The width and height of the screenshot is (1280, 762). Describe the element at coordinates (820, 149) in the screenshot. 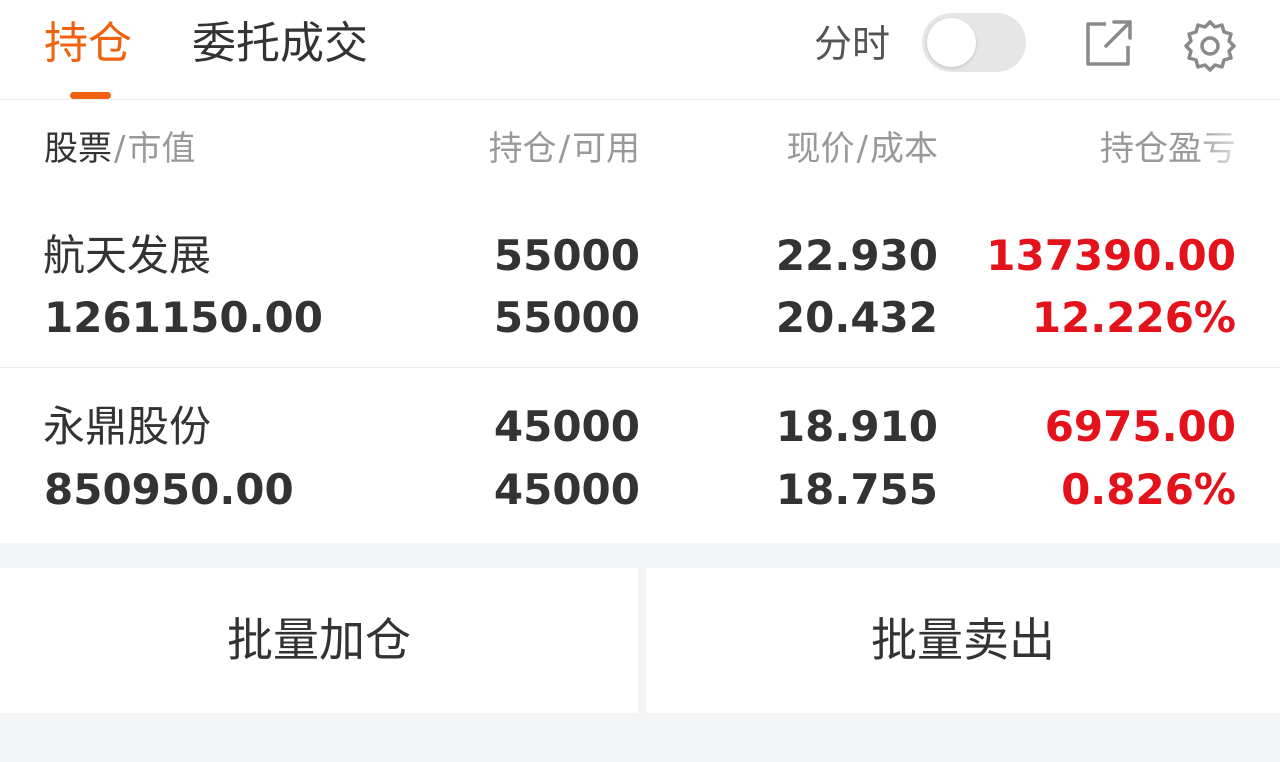

I see `header-current-price: 现价` at that location.